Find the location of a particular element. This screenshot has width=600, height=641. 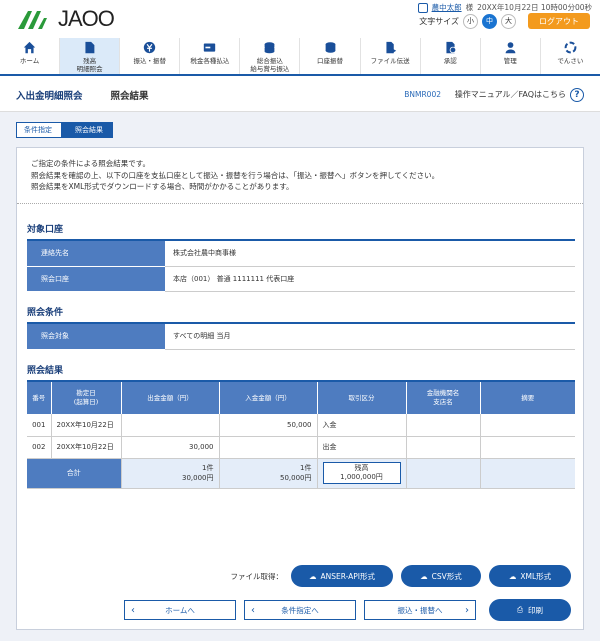

nav-file-transfer: ファイル伝送 is located at coordinates (391, 56).